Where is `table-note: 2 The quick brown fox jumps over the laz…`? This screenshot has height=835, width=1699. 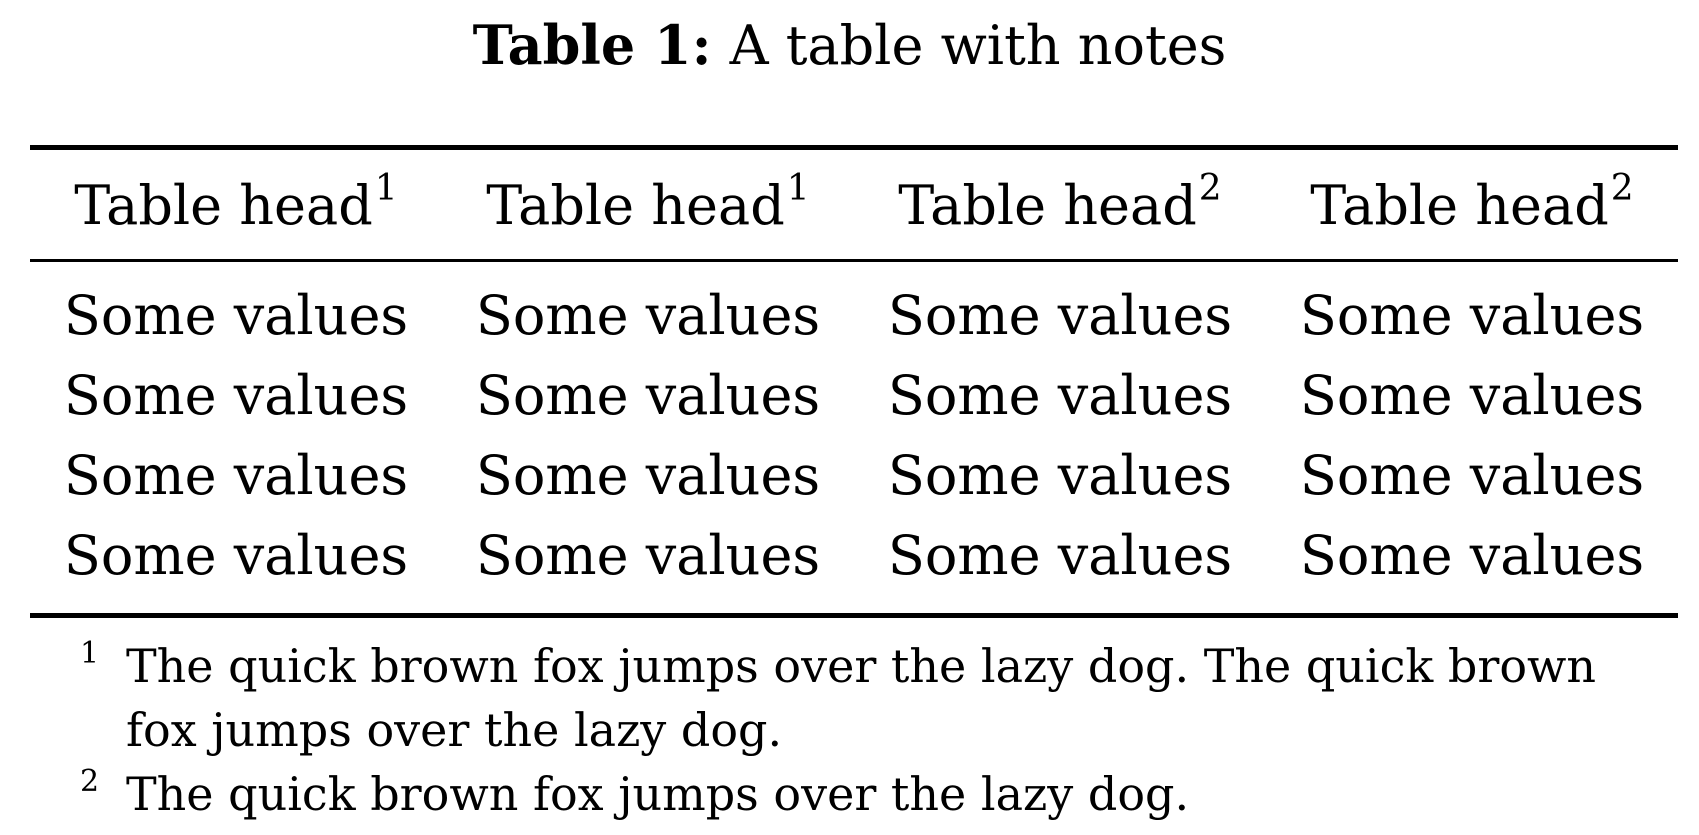 table-note: 2 The quick brown fox jumps over the laz… is located at coordinates (879, 794).